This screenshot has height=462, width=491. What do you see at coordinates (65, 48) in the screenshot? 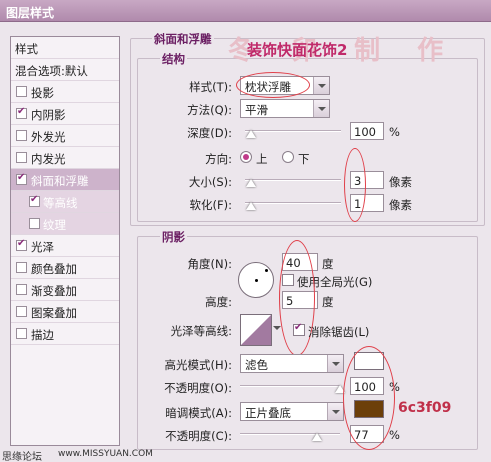
I see `style-list-header: 样式` at bounding box center [65, 48].